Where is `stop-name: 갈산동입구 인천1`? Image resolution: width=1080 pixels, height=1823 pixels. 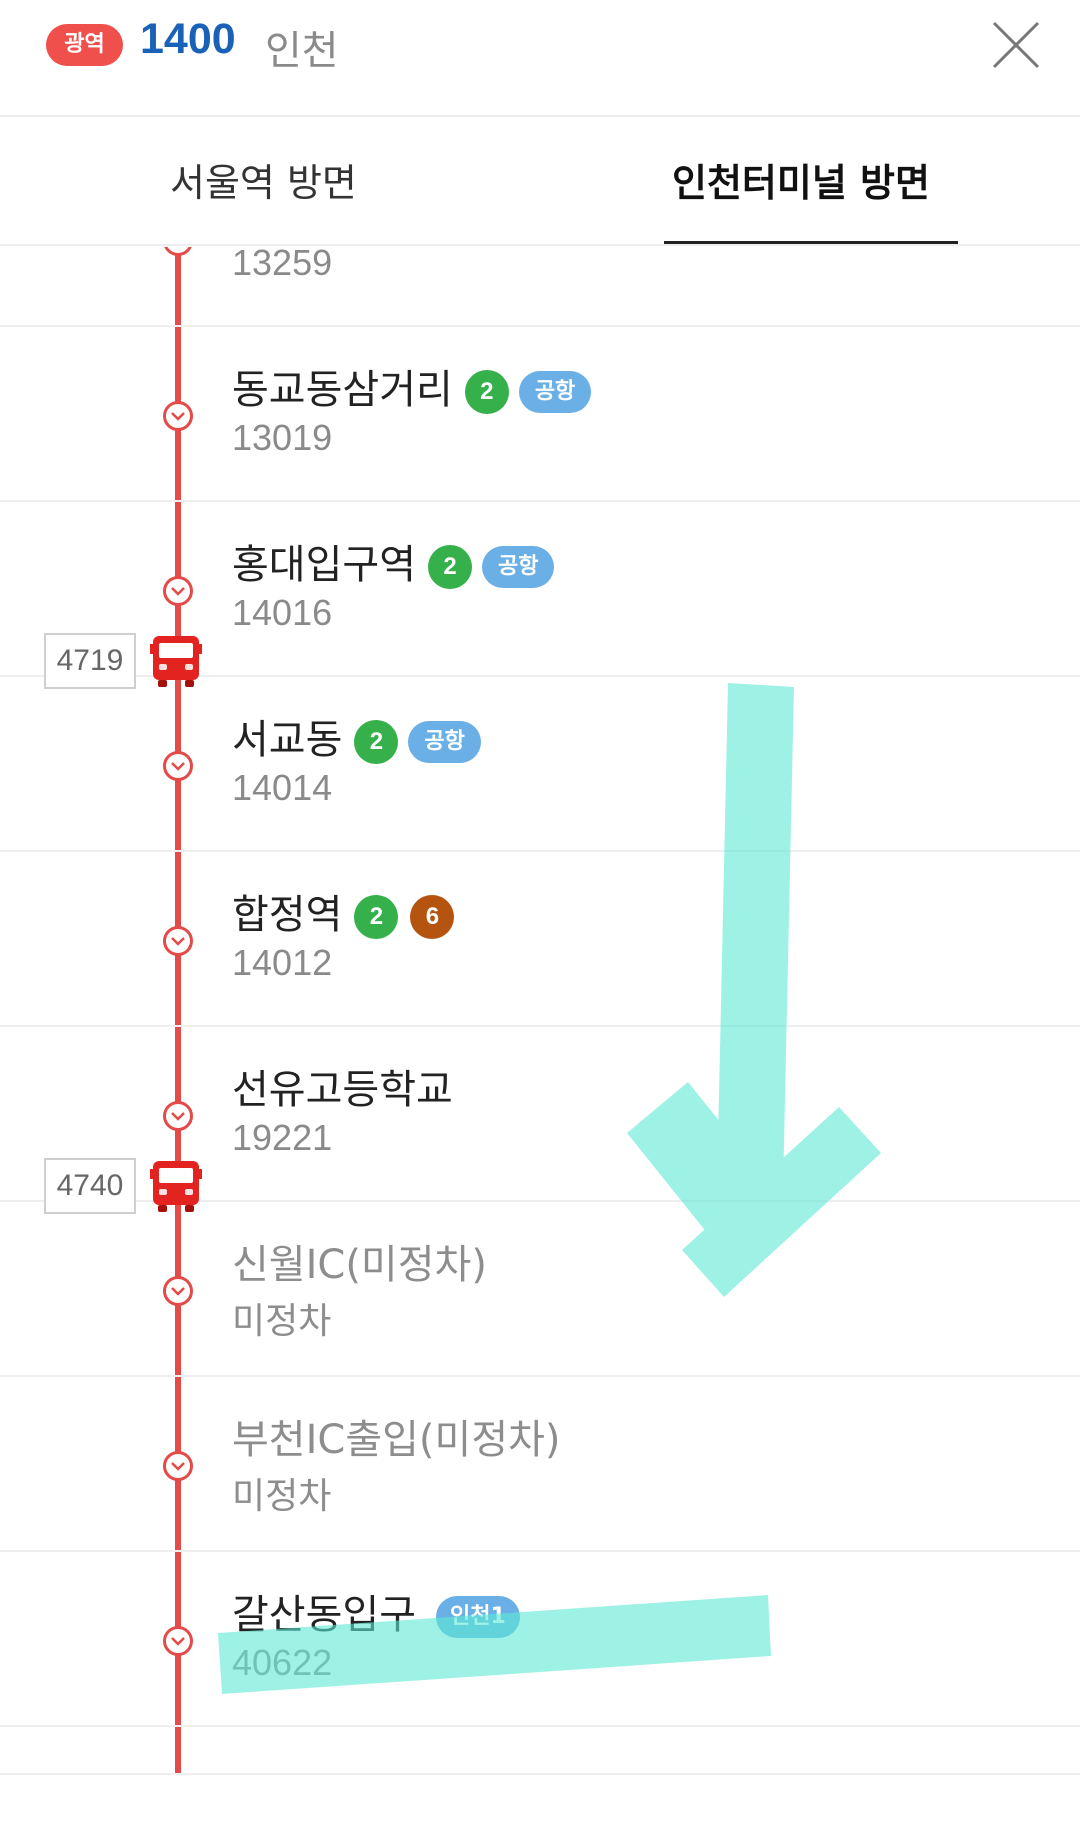
stop-name: 갈산동입구 인천1 is located at coordinates (376, 1611).